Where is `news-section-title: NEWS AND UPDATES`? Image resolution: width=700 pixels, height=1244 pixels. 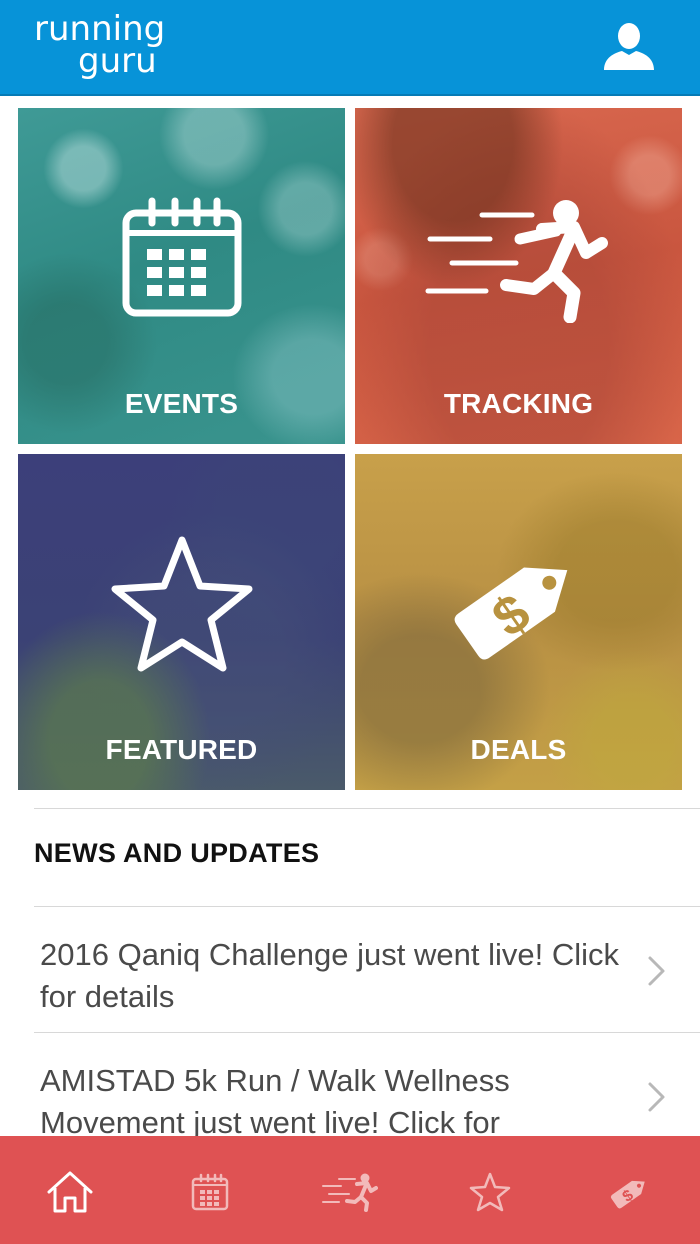
news-section-title: NEWS AND UPDATES is located at coordinates (177, 853).